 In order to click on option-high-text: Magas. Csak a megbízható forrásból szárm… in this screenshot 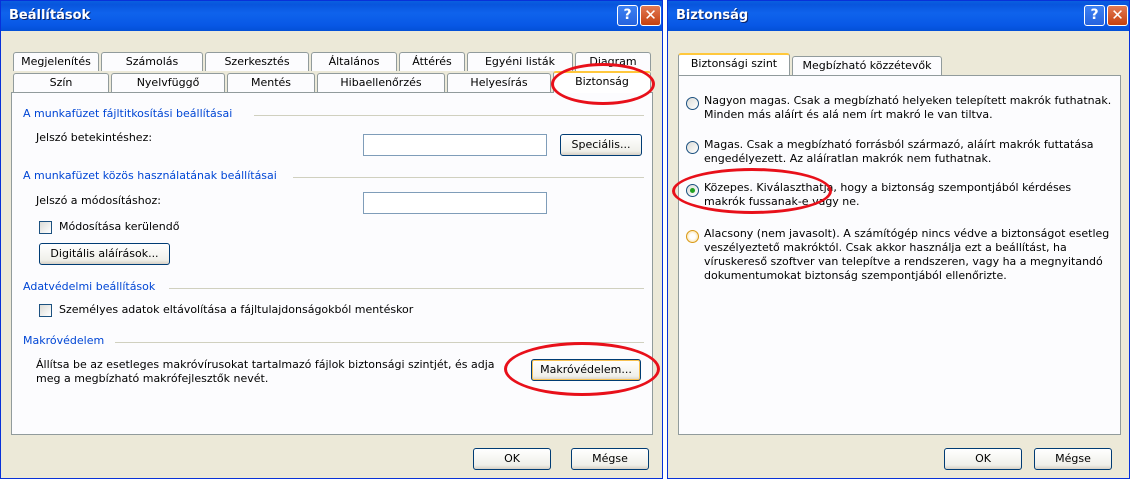, I will do `click(899, 151)`.